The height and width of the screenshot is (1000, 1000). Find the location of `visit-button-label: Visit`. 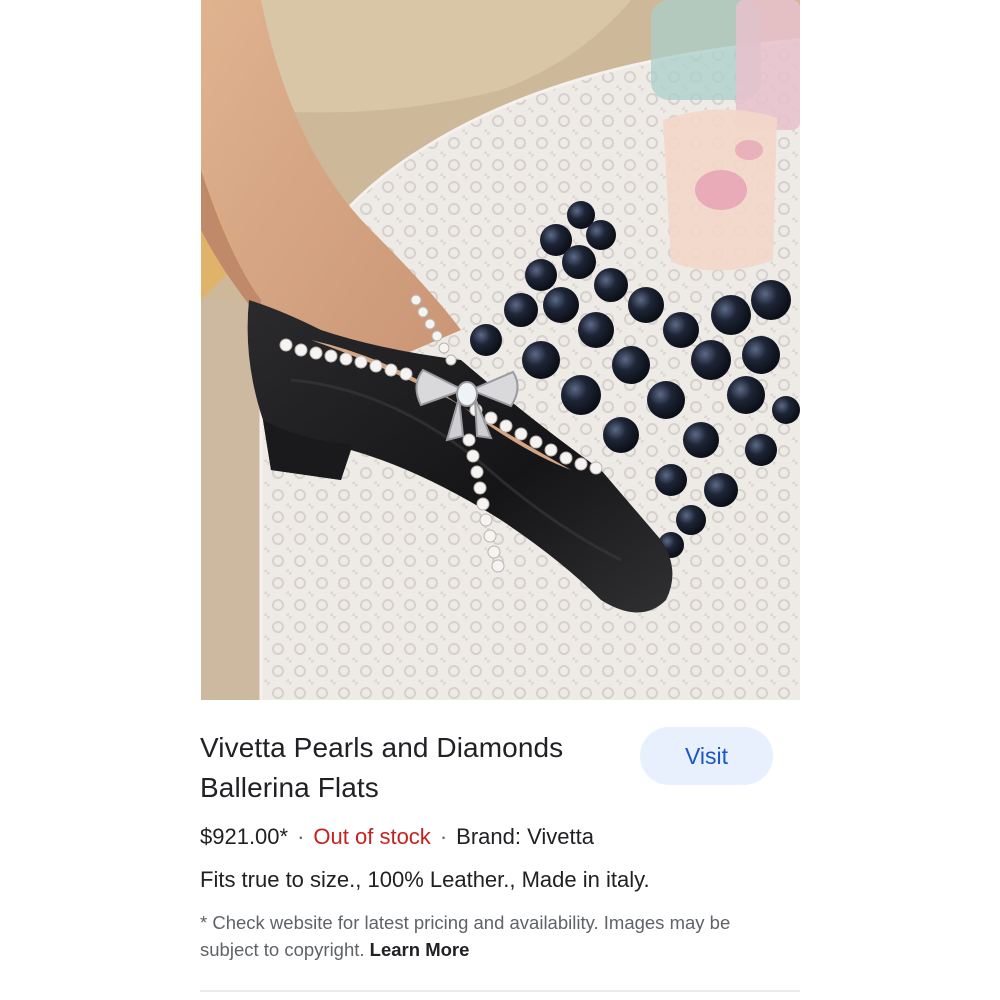

visit-button-label: Visit is located at coordinates (706, 755).